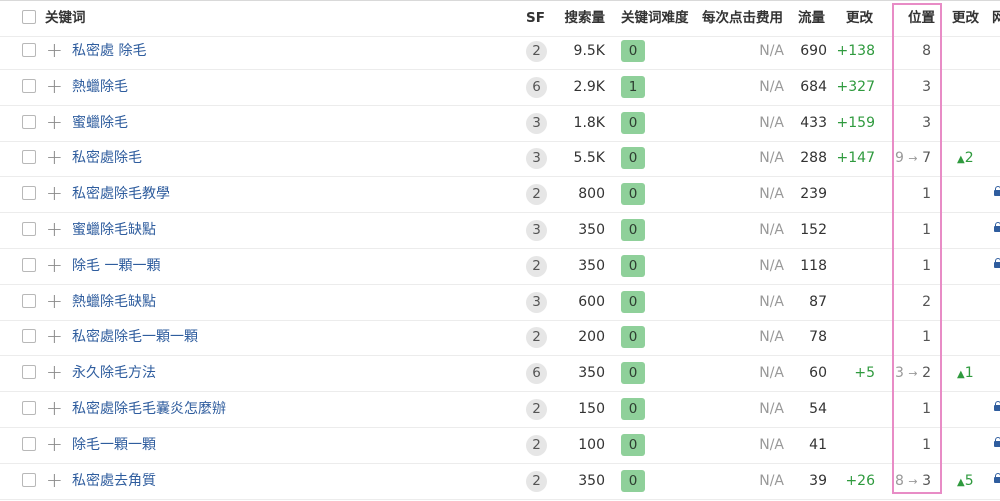 This screenshot has width=1000, height=501. What do you see at coordinates (591, 301) in the screenshot?
I see `volume-cell: 600` at bounding box center [591, 301].